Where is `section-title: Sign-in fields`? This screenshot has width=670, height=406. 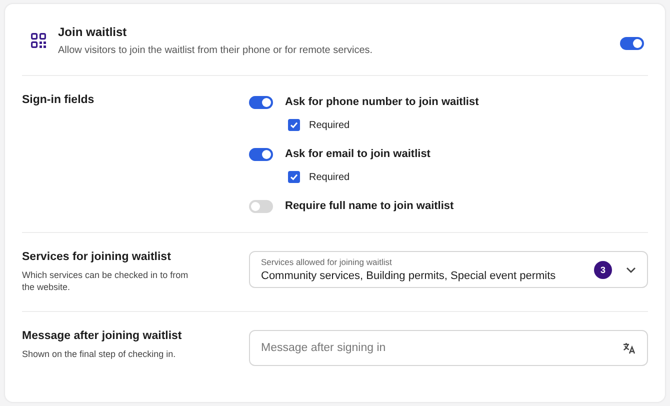 section-title: Sign-in fields is located at coordinates (59, 100).